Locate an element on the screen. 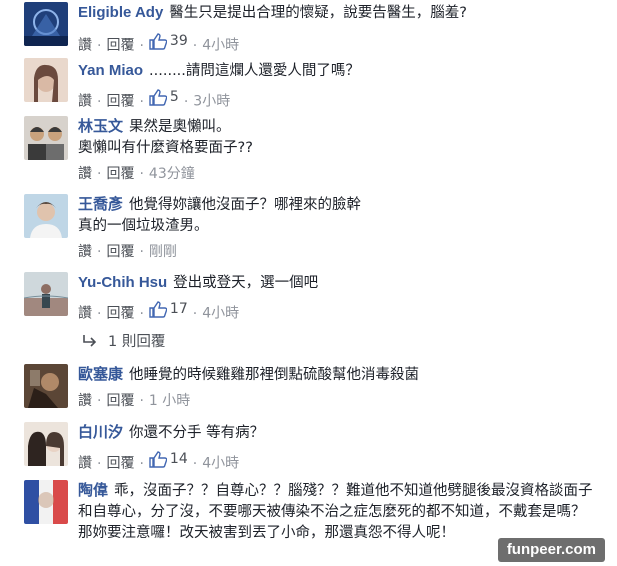 This screenshot has height=566, width=617. comment-body: Yu-Chih Hsu 登出或登天，選一個吧 is located at coordinates (338, 283).